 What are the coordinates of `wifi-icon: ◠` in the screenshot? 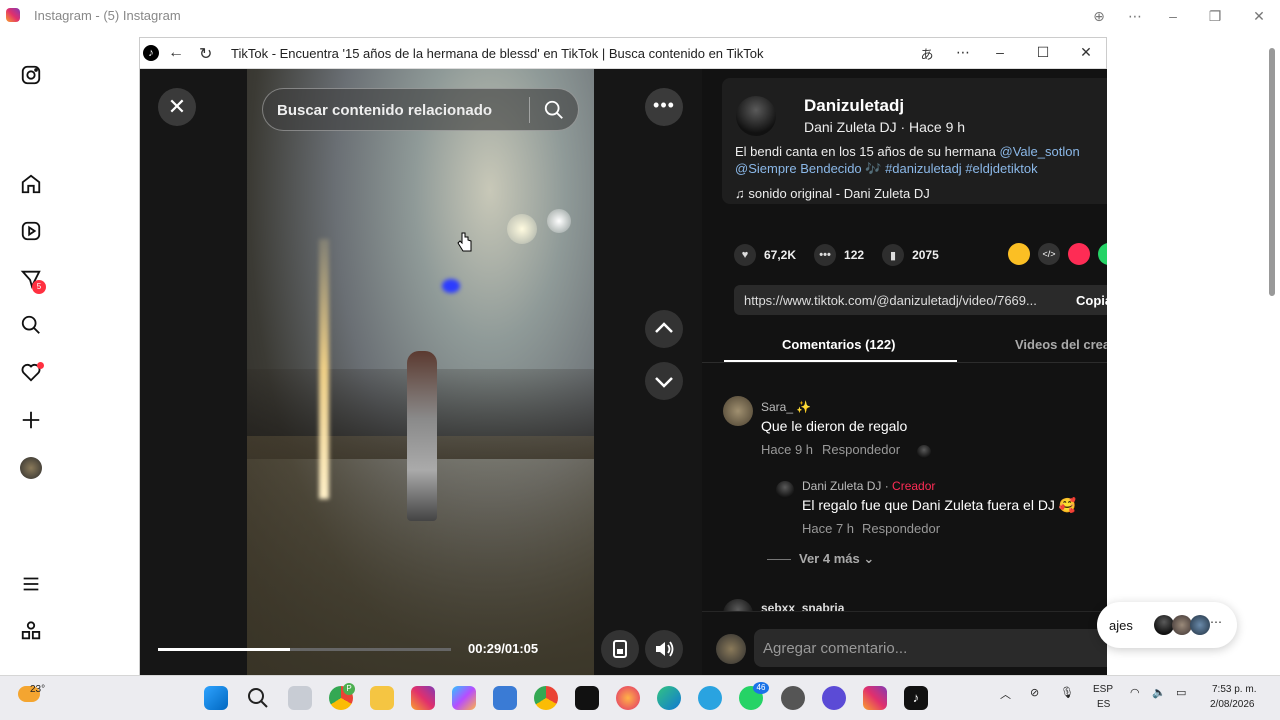 It's located at (1135, 692).